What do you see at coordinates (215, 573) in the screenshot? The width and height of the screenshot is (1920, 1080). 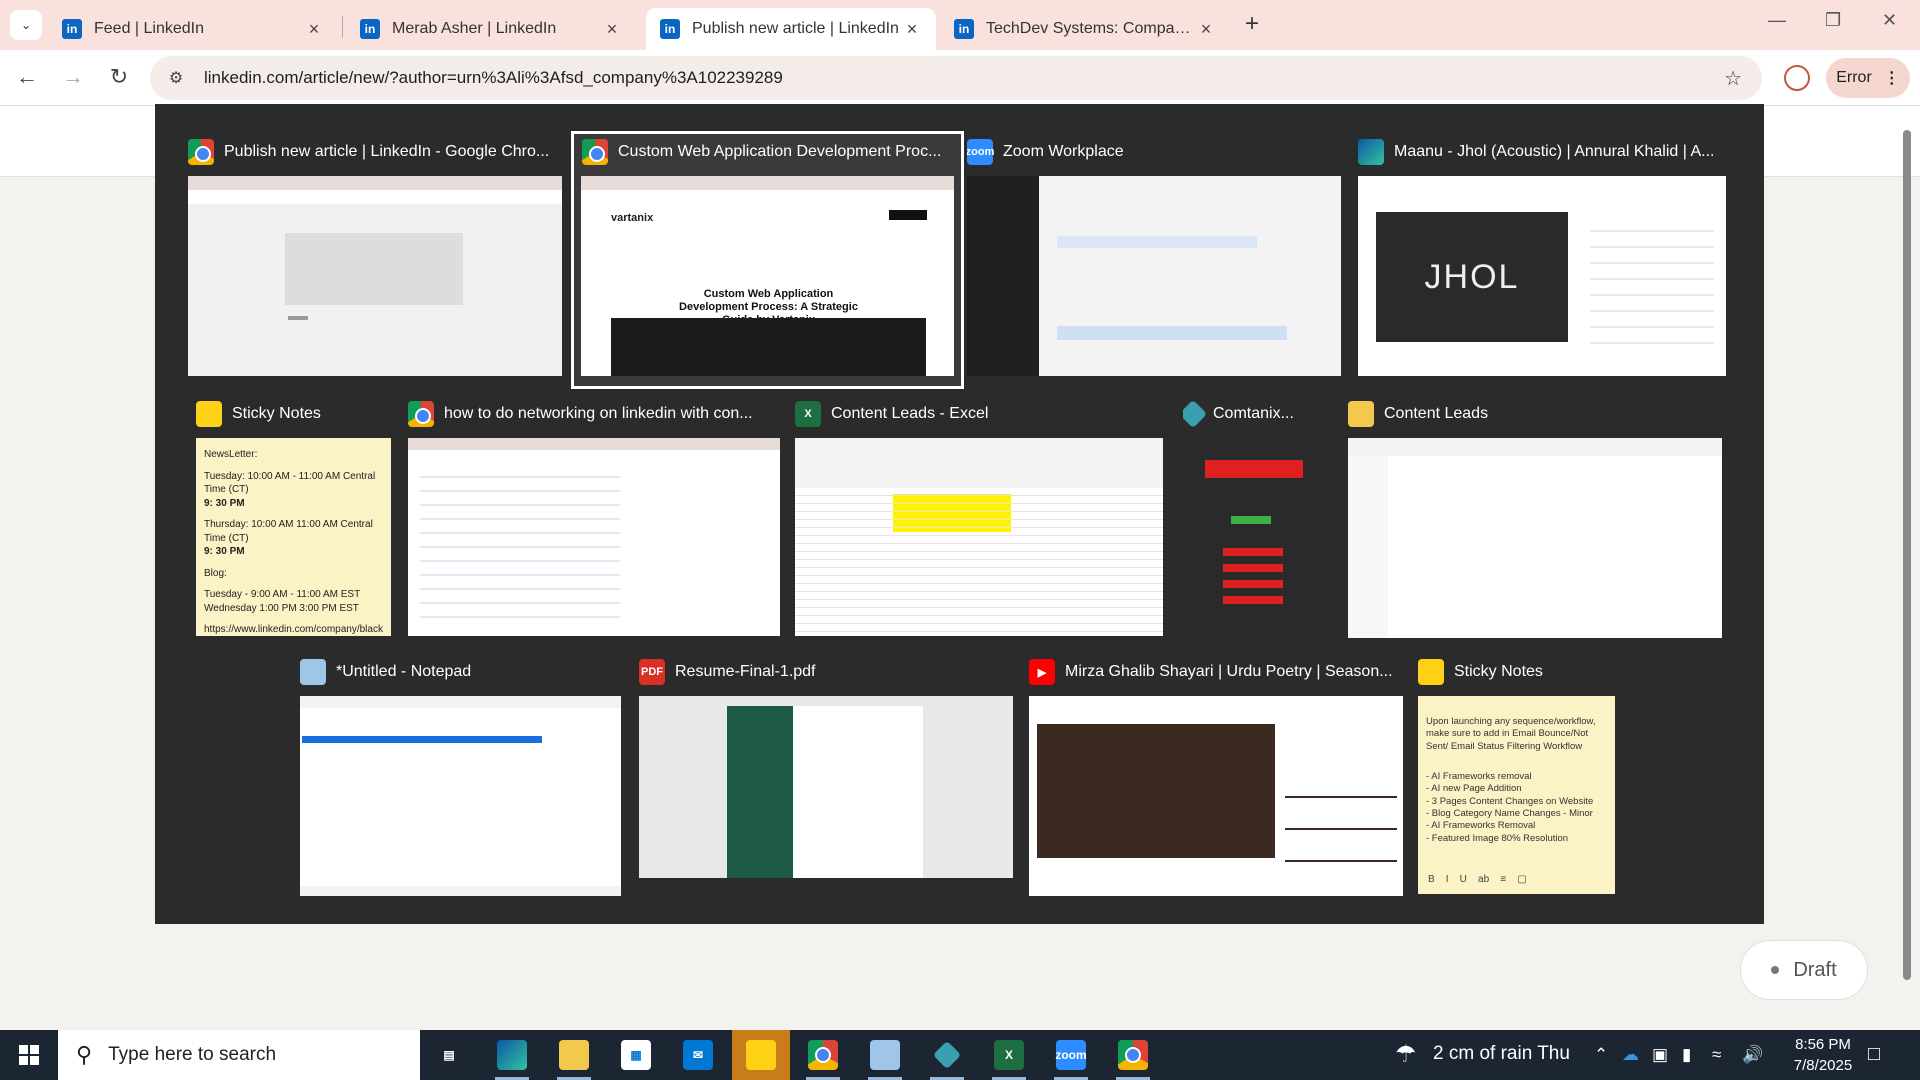 I see `sticky-line: Blog:` at bounding box center [215, 573].